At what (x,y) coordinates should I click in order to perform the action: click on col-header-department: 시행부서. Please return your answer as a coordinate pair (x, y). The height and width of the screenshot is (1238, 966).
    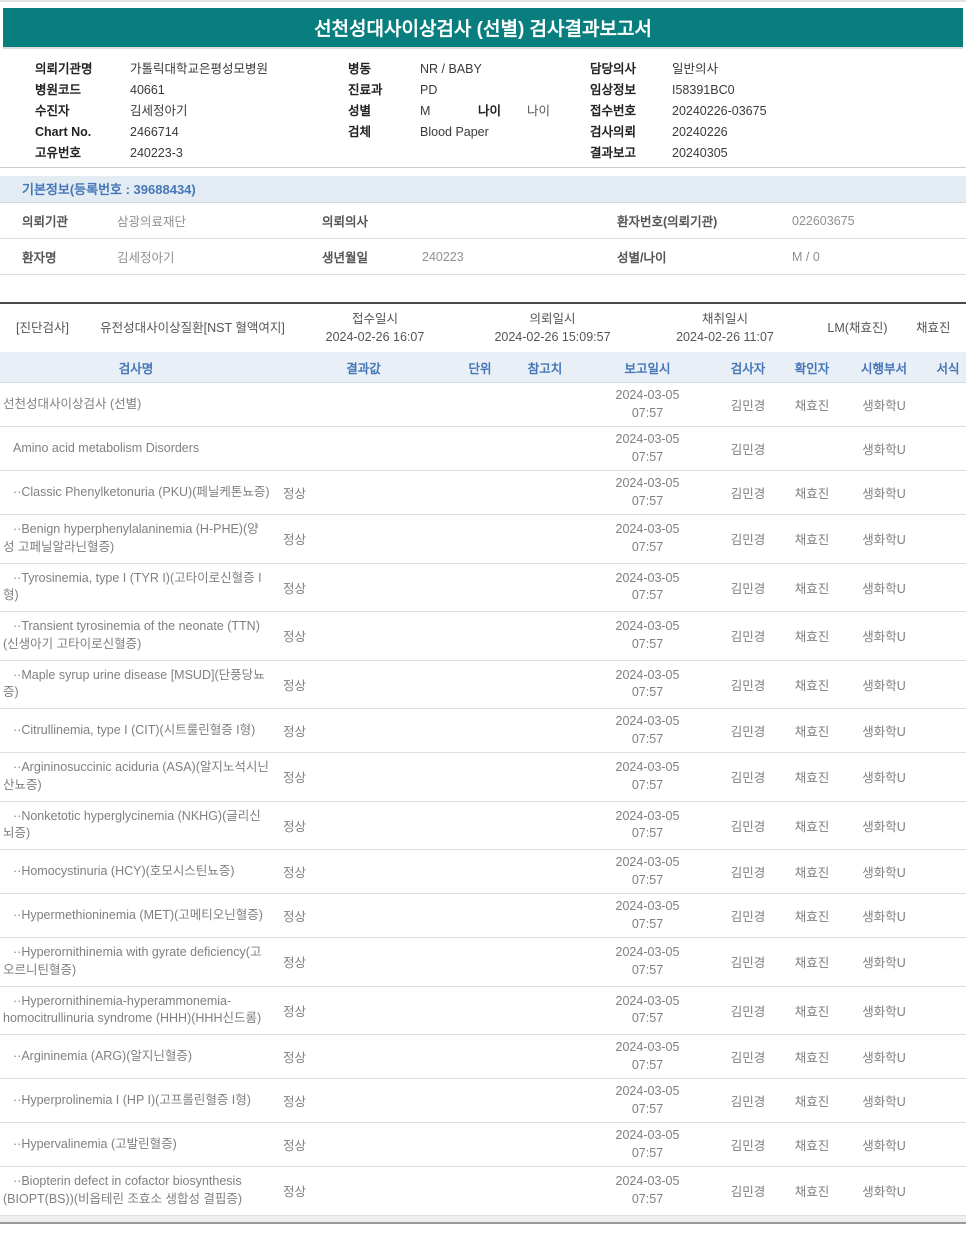
    Looking at the image, I should click on (883, 368).